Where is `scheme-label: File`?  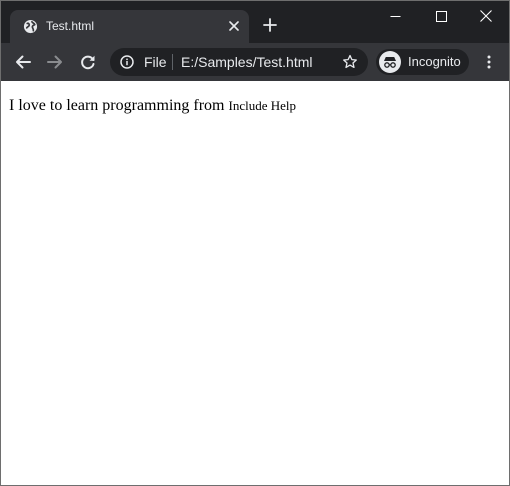
scheme-label: File is located at coordinates (155, 62).